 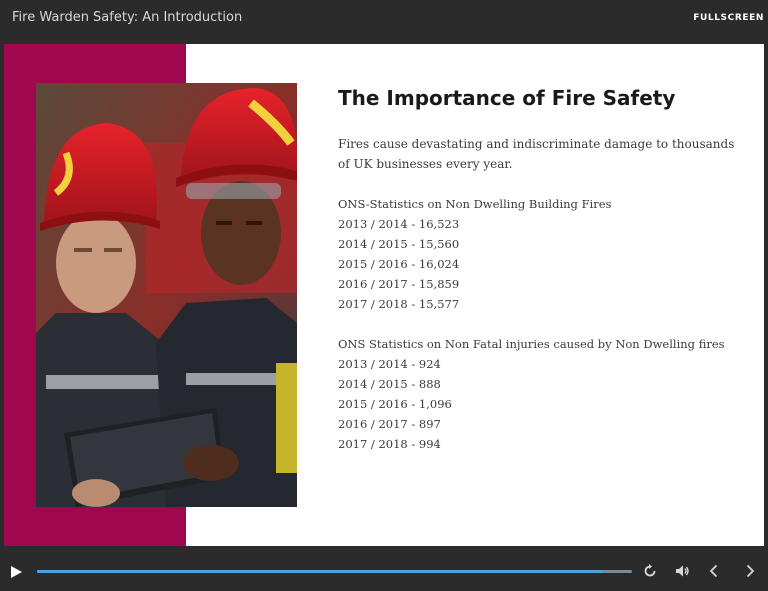 I want to click on progress-fill, so click(x=320, y=571).